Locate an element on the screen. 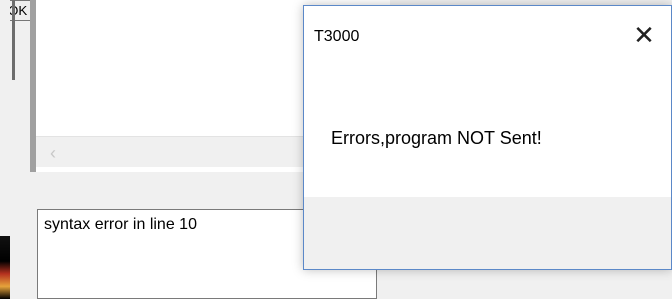 The width and height of the screenshot is (672, 299). output-text: syntax error in line 10 is located at coordinates (120, 224).